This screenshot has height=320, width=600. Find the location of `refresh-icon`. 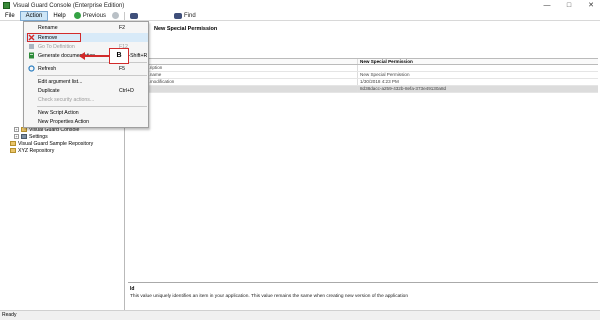

refresh-icon is located at coordinates (31, 68).